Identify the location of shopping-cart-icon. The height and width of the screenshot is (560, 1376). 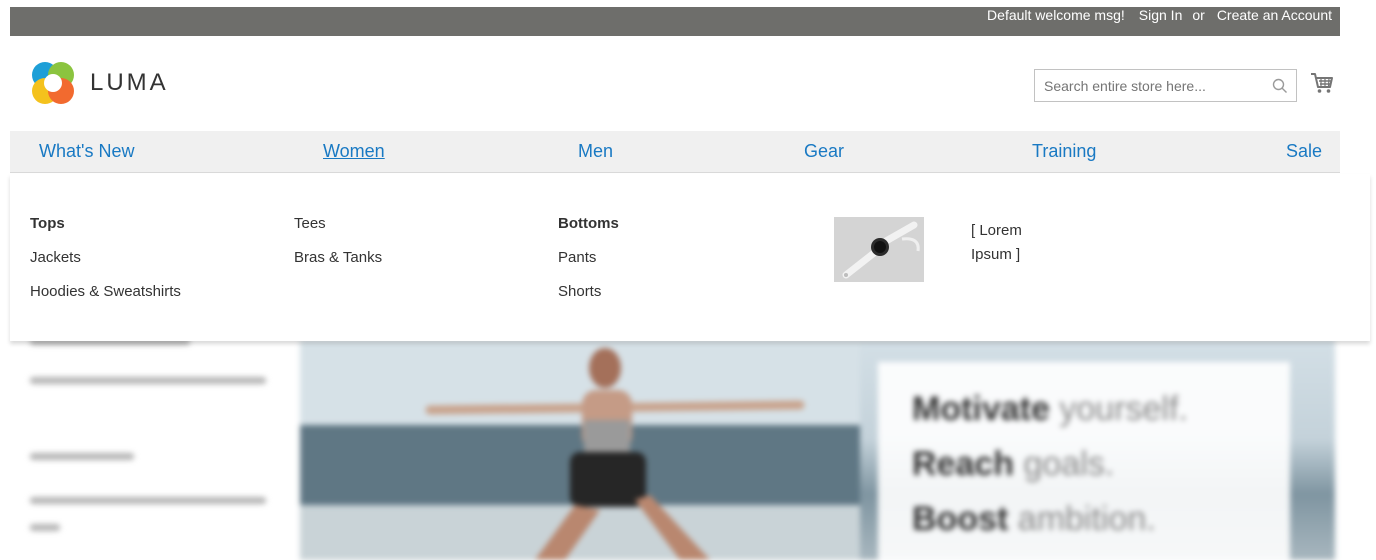
(1322, 83).